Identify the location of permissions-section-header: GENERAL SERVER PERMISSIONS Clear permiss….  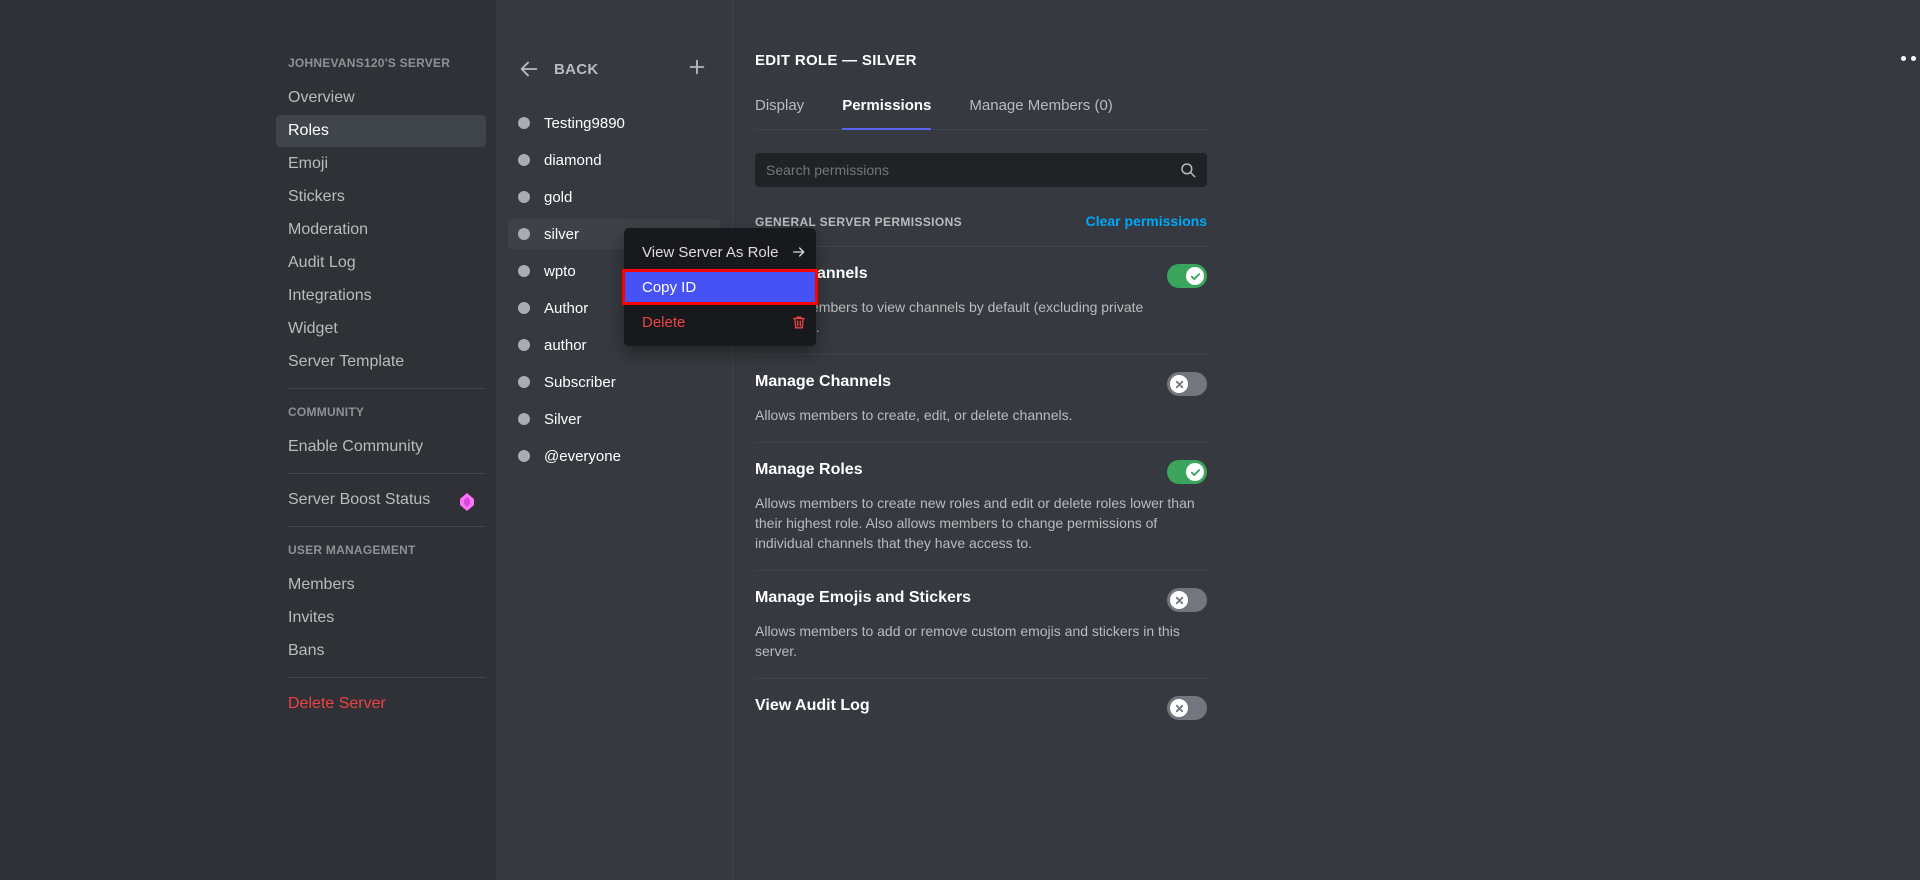
(981, 221).